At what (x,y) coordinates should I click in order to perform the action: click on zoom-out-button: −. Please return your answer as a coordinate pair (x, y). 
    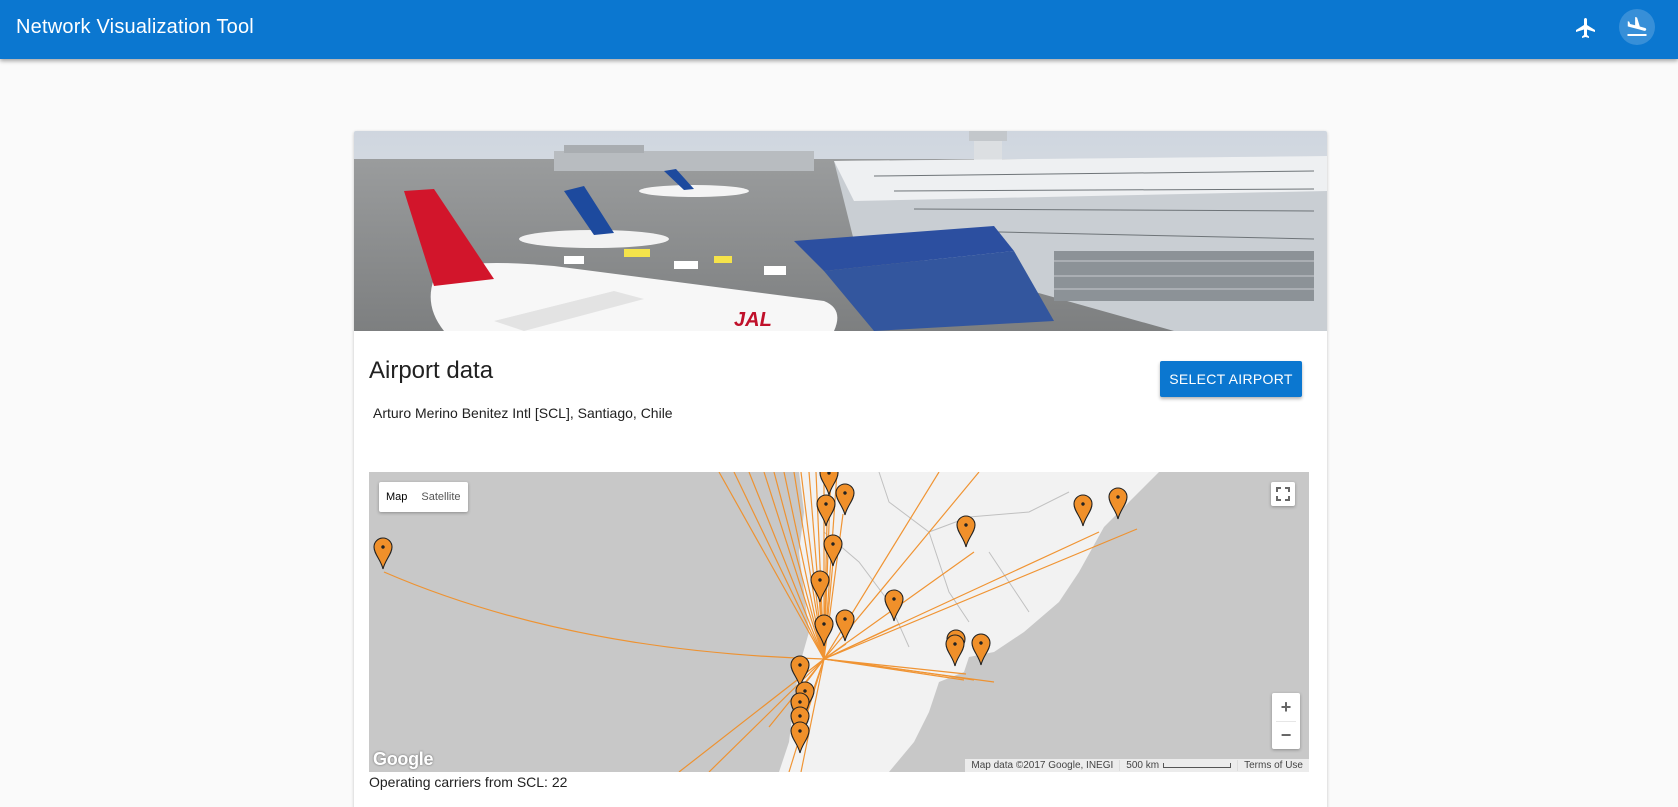
    Looking at the image, I should click on (1286, 735).